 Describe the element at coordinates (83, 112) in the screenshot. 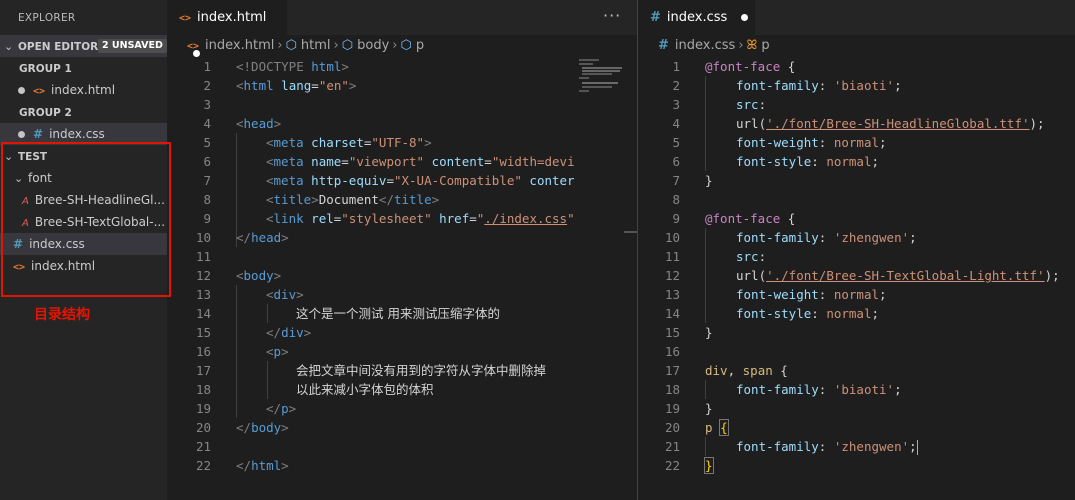

I see `group-2-header: GROUP 2` at that location.